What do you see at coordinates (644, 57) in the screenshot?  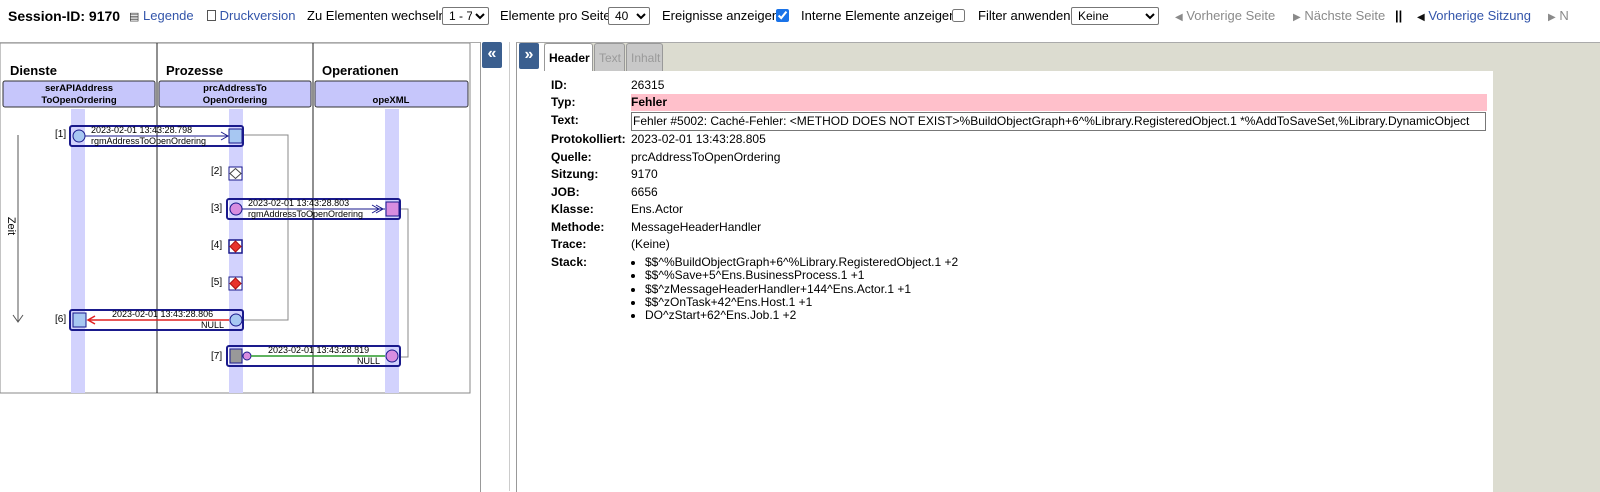 I see `tab-content: Inhalt` at bounding box center [644, 57].